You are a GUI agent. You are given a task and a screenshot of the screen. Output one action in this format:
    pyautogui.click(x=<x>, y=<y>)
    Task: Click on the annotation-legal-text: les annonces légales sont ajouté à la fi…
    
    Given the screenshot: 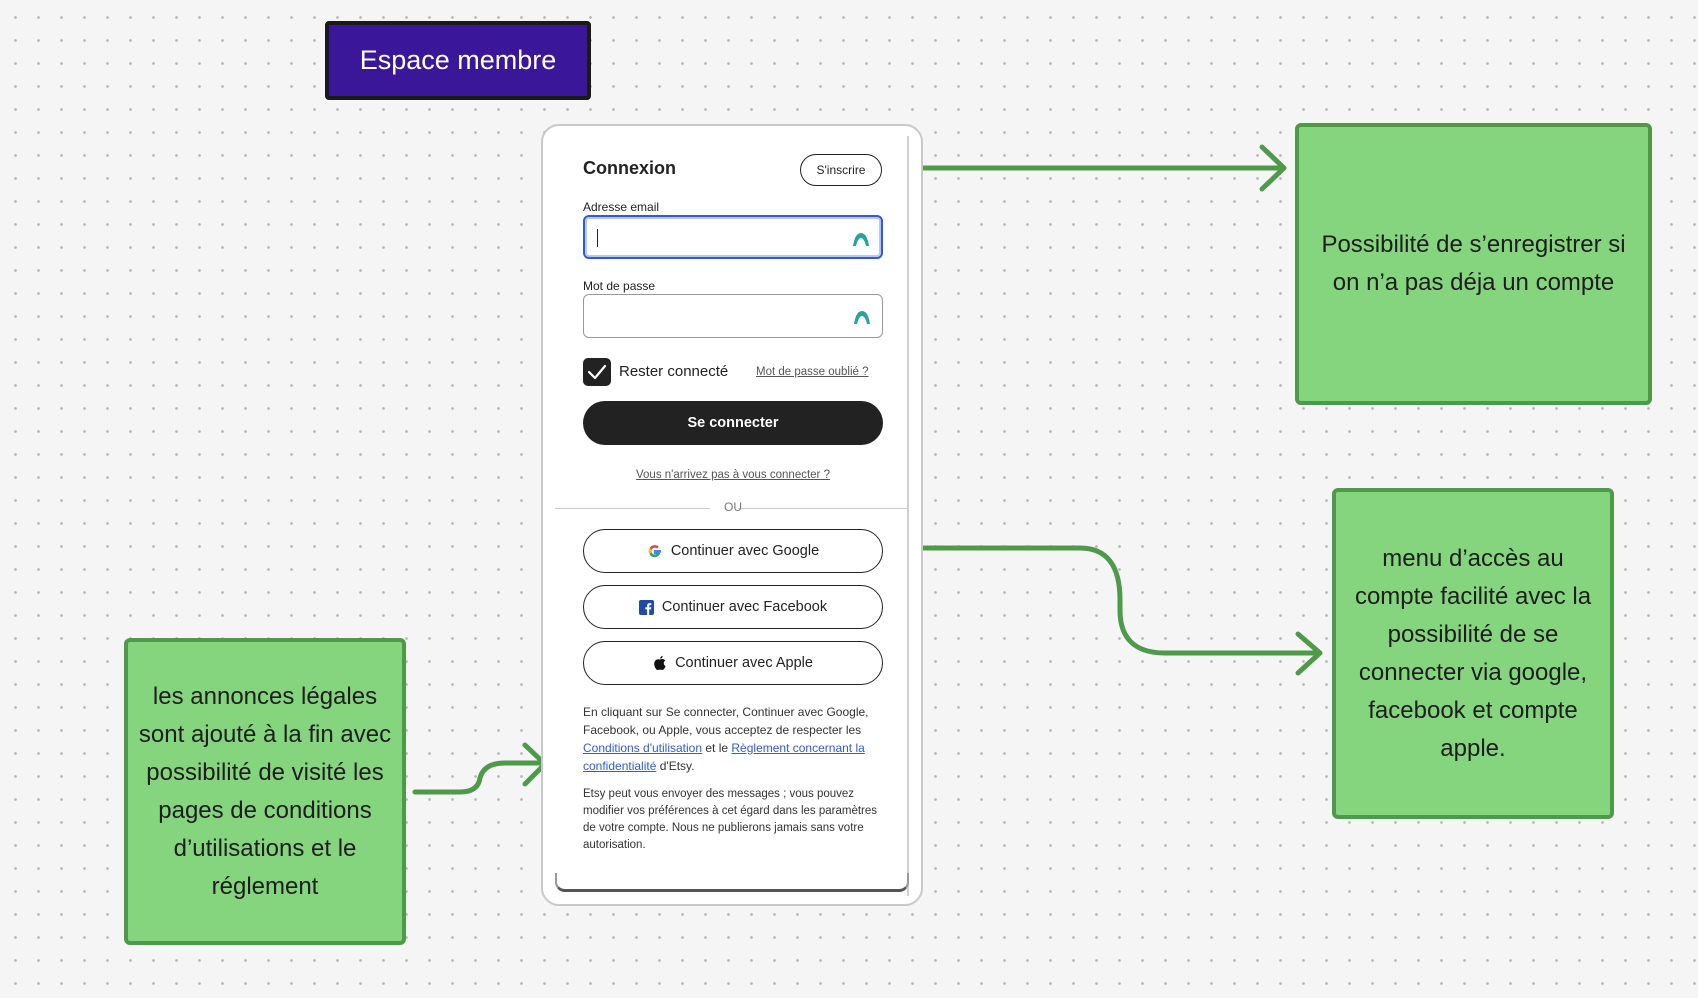 What is the action you would take?
    pyautogui.click(x=265, y=791)
    